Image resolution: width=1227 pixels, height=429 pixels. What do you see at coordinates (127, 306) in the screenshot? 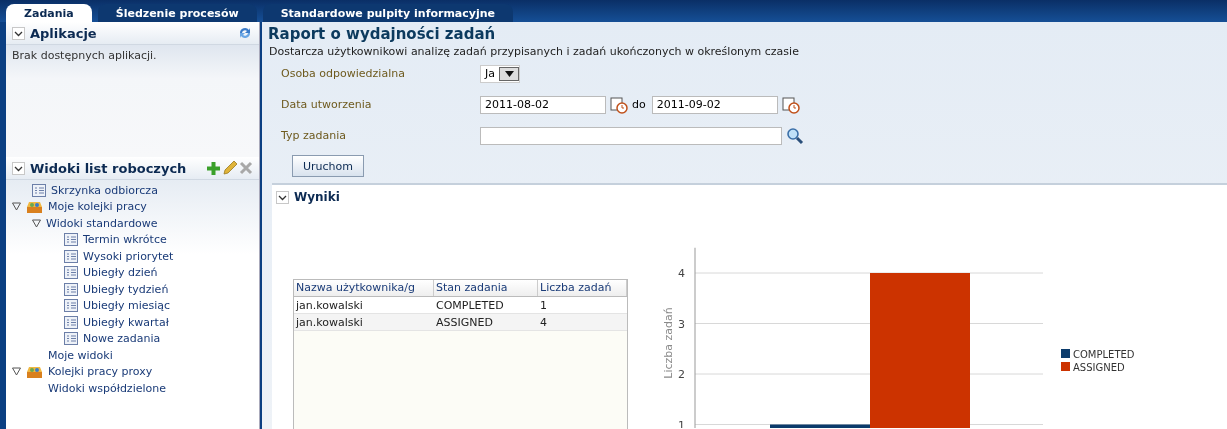
I see `tree-item: Ubiegły miesiąc` at bounding box center [127, 306].